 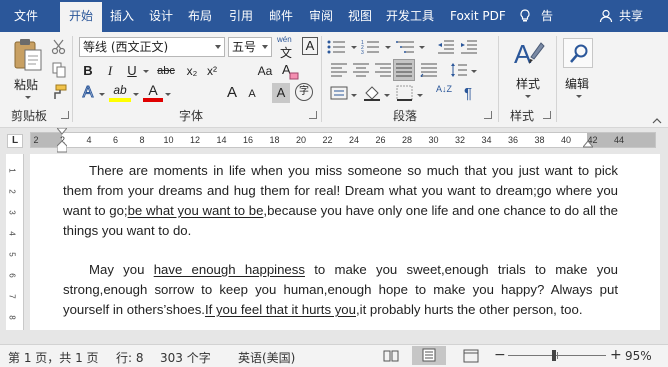 What do you see at coordinates (59, 92) in the screenshot?
I see `format-painter-icon` at bounding box center [59, 92].